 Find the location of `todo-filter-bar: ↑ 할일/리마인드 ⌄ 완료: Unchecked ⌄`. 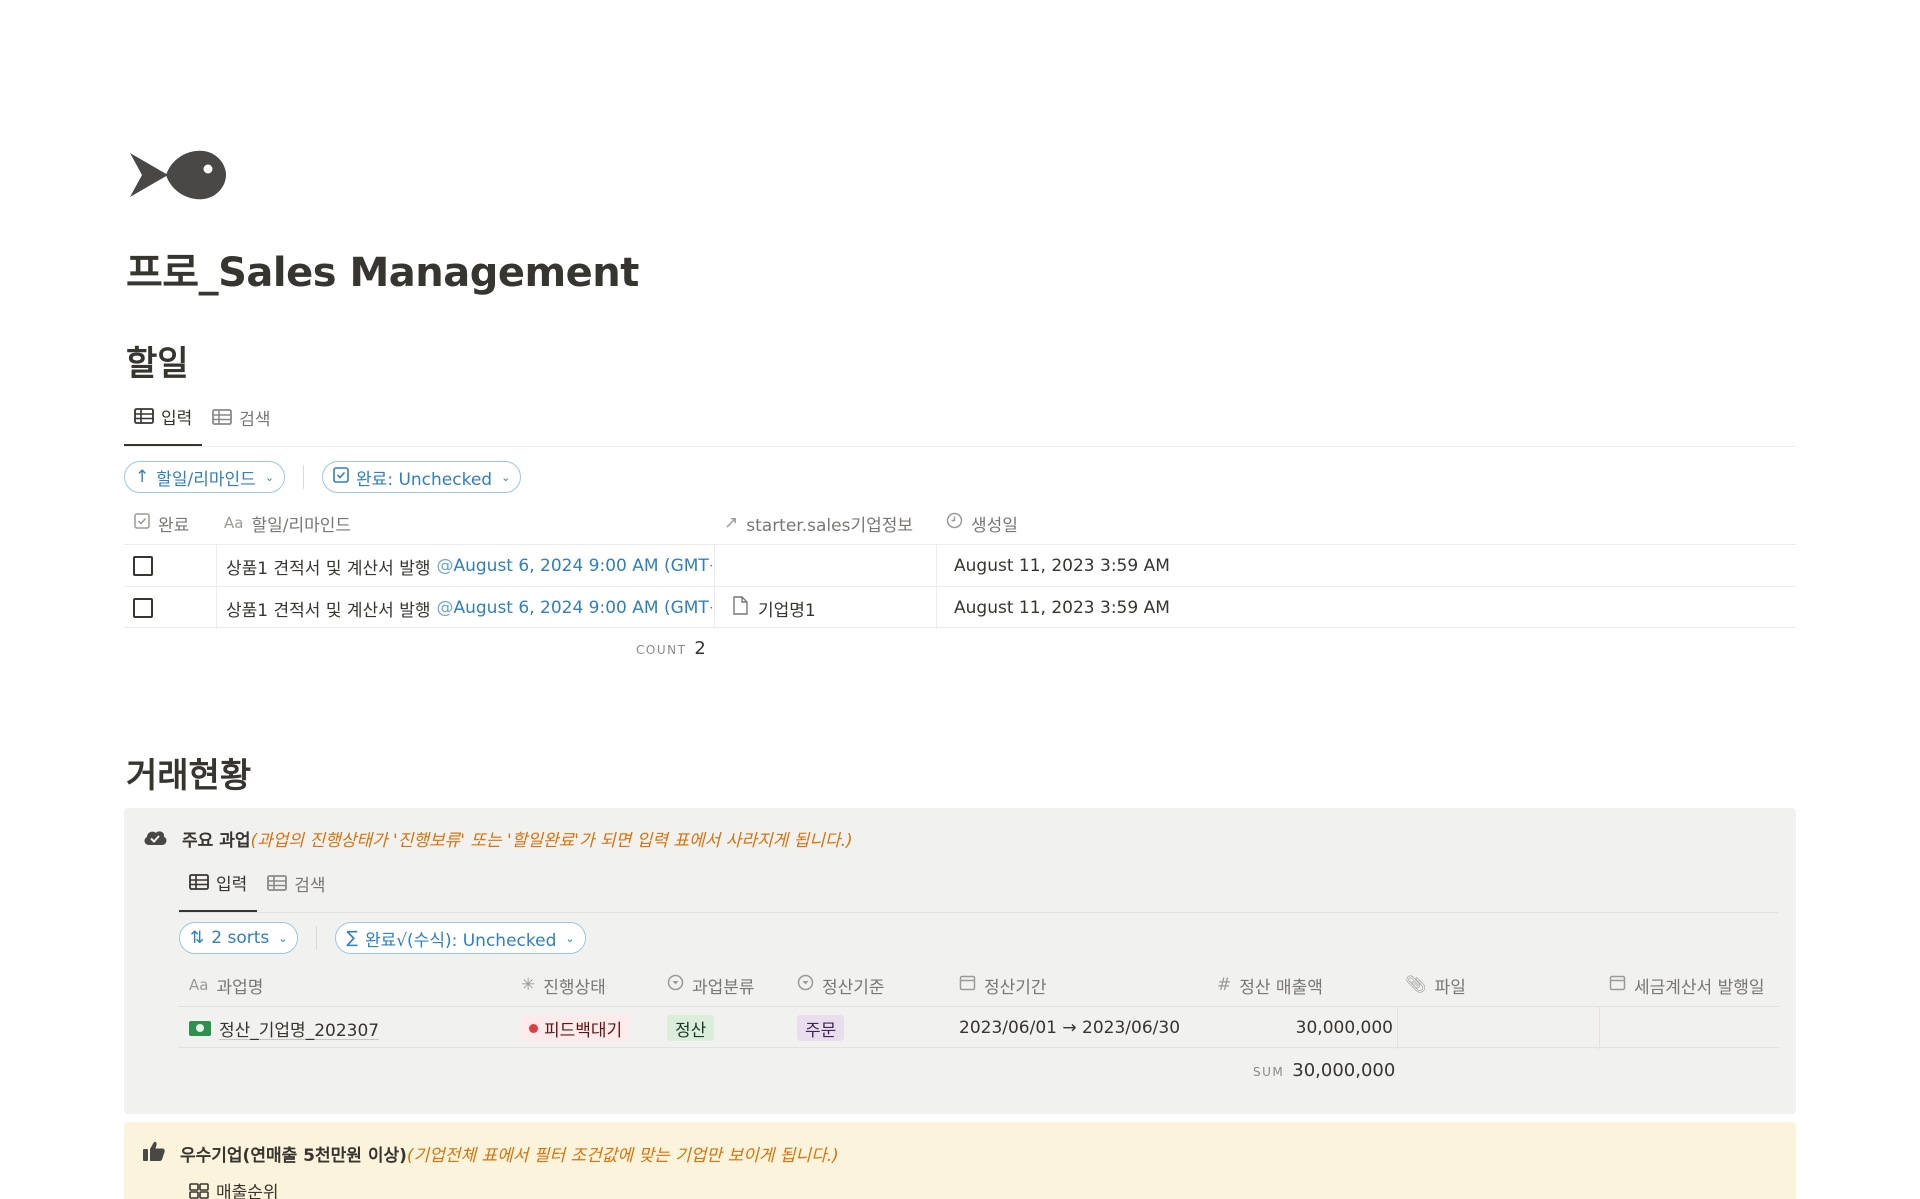

todo-filter-bar: ↑ 할일/리마인드 ⌄ 완료: Unchecked ⌄ is located at coordinates (323, 477).